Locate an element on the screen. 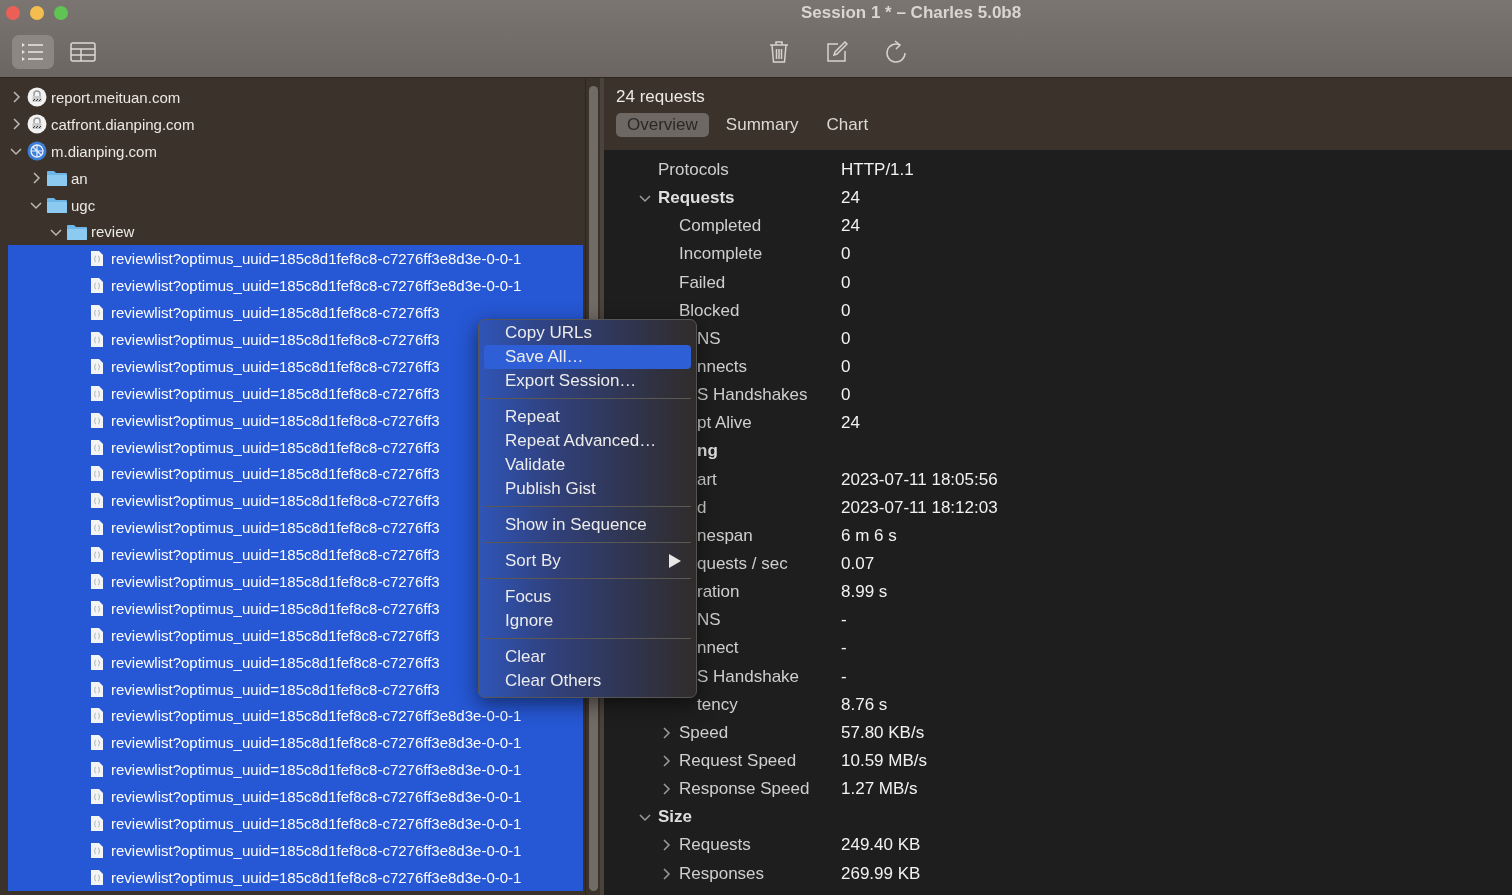 The width and height of the screenshot is (1512, 895). folder-name: review is located at coordinates (113, 232).